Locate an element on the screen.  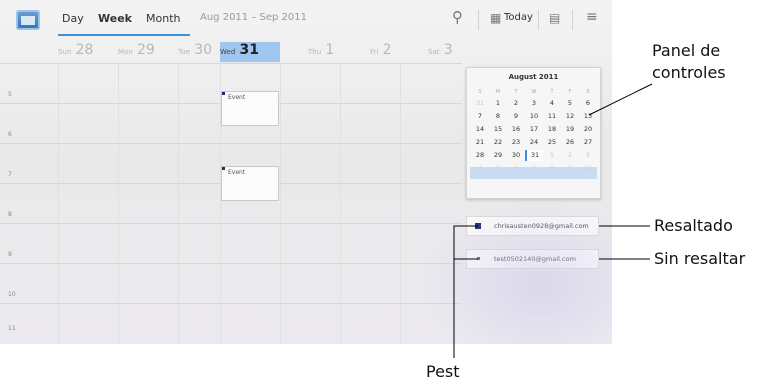
callout-panel: Panel de controles is located at coordinates (689, 61).